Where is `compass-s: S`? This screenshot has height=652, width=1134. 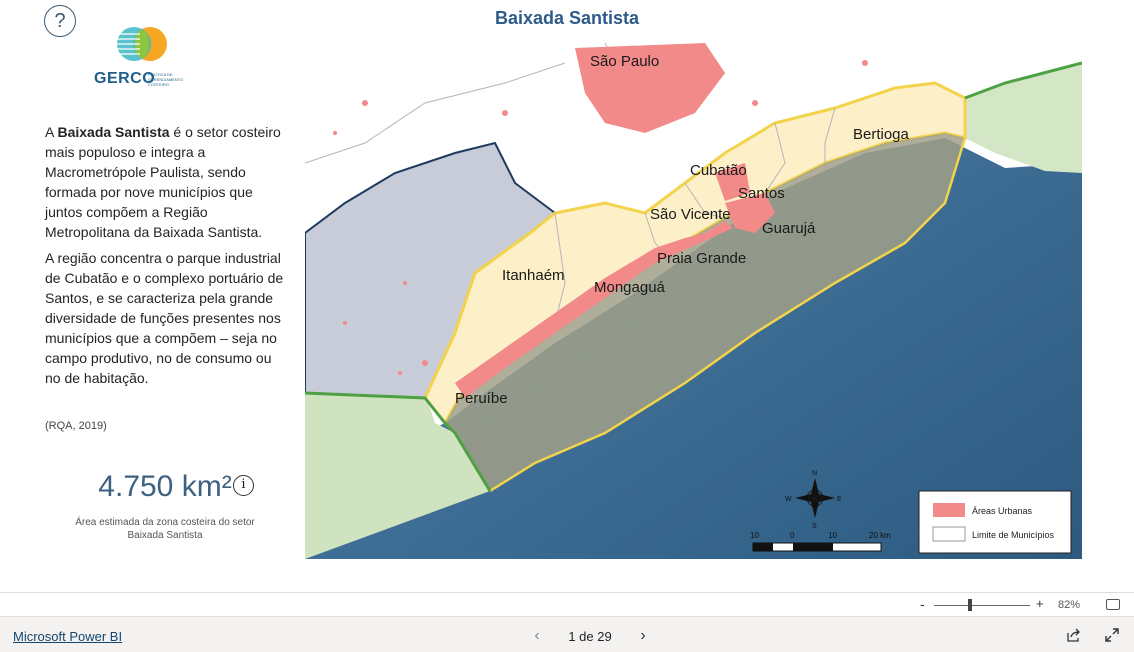 compass-s: S is located at coordinates (814, 526).